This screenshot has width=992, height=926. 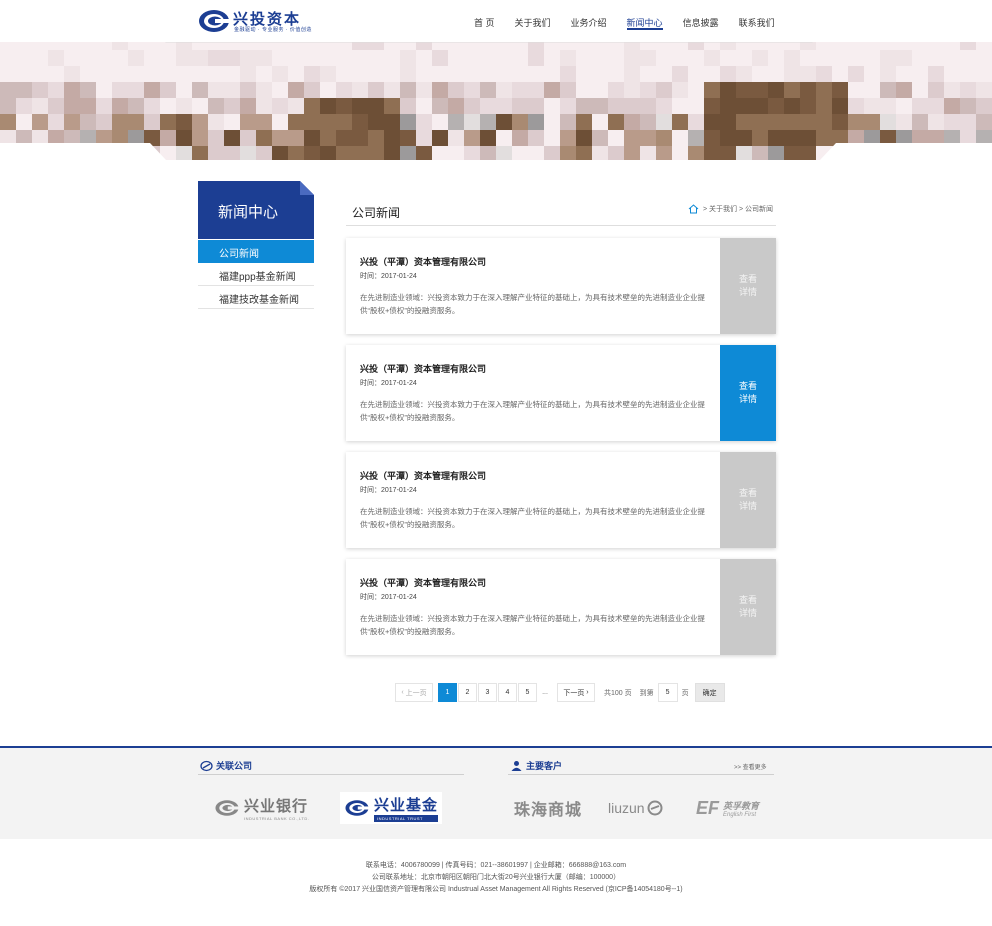 What do you see at coordinates (586, 692) in the screenshot?
I see `chevron-right-icon: ›` at bounding box center [586, 692].